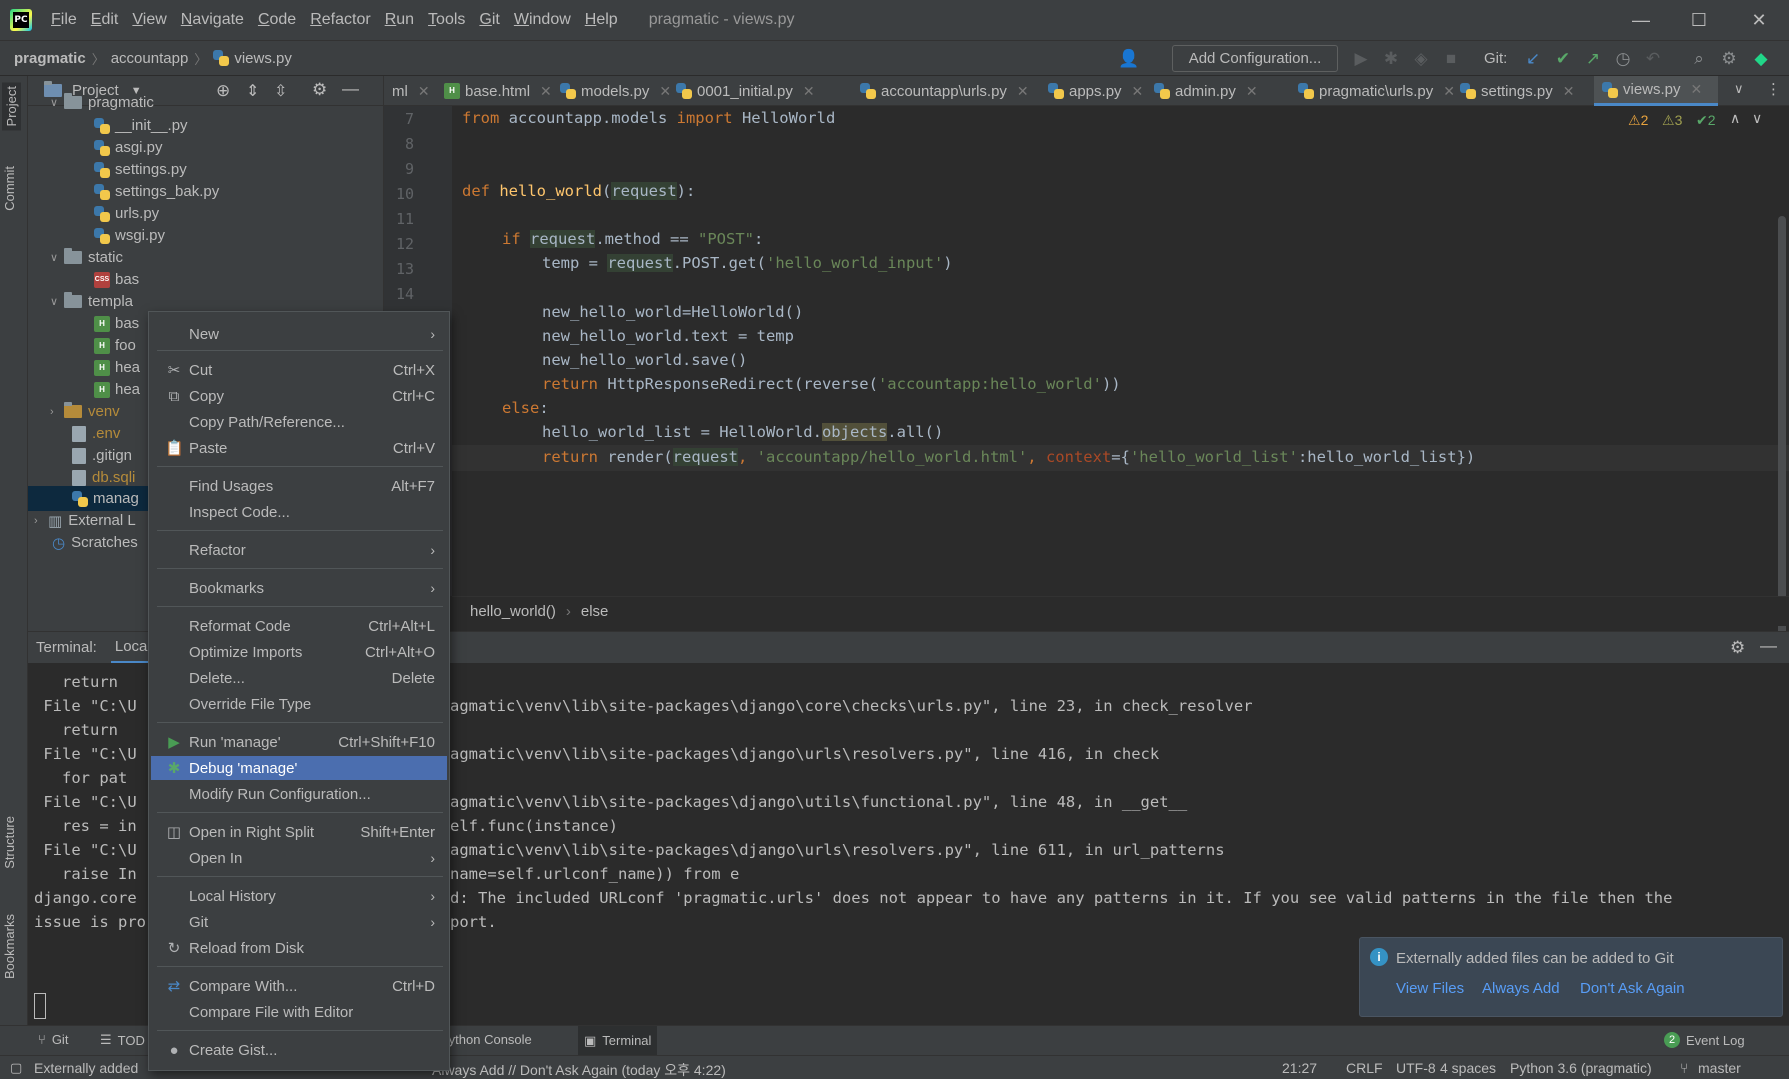 The width and height of the screenshot is (1789, 1079). Describe the element at coordinates (299, 768) in the screenshot. I see `menu-item-debug-manage: ✱ Debug 'manage'` at that location.